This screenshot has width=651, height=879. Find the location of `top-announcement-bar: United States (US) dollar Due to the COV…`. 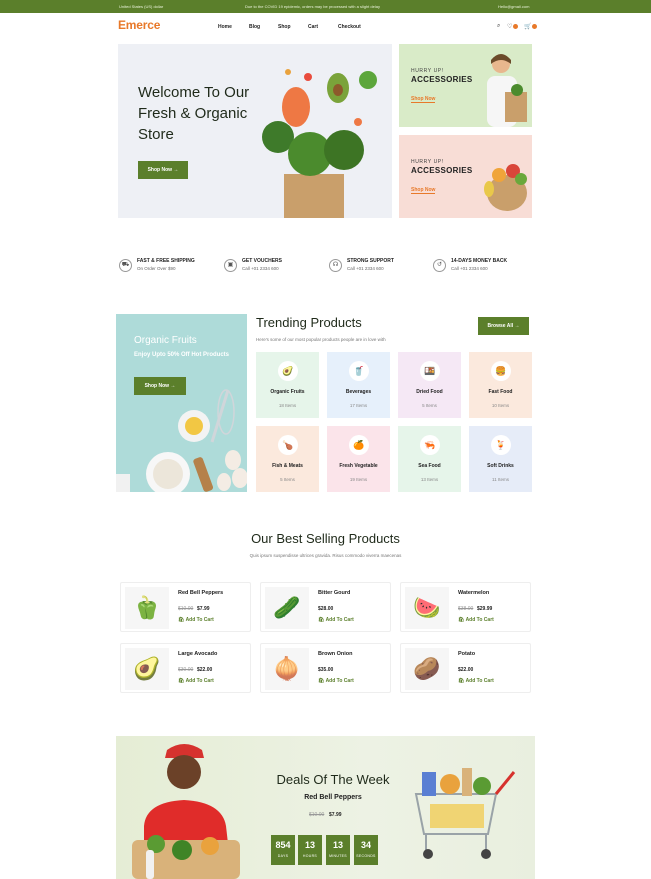

top-announcement-bar: United States (US) dollar Due to the COV… is located at coordinates (325, 6).